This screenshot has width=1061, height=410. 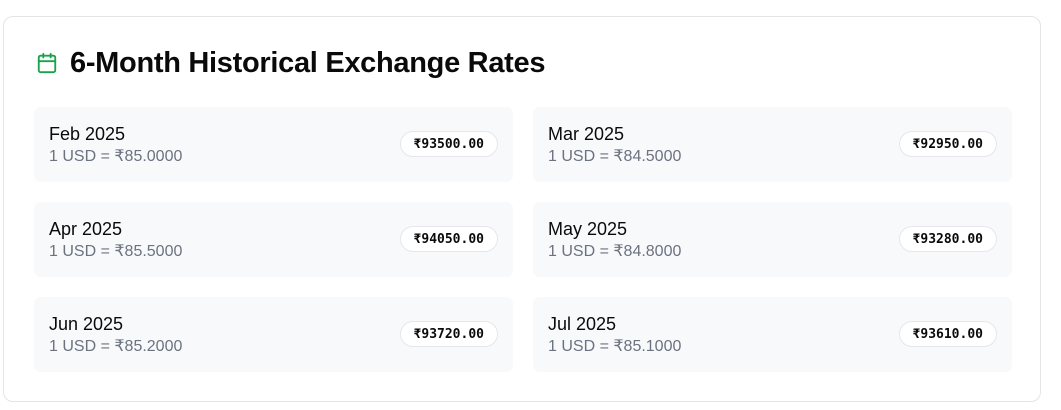 What do you see at coordinates (615, 346) in the screenshot?
I see `rate-conversion: 1 USD = ₹85.1000` at bounding box center [615, 346].